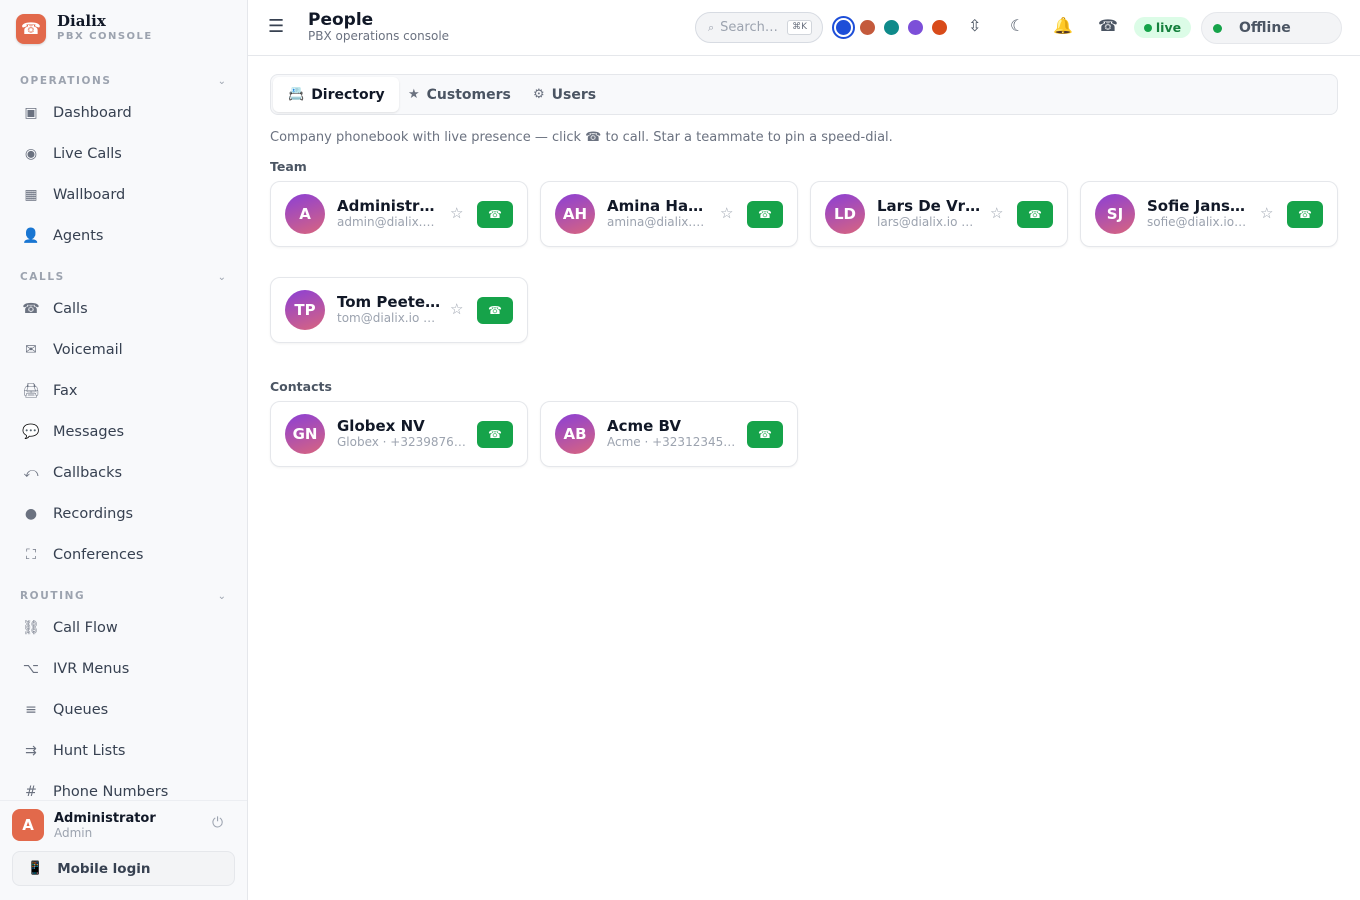 Image resolution: width=1360 pixels, height=900 pixels. Describe the element at coordinates (843, 27) in the screenshot. I see `theme-swatch-blue` at that location.